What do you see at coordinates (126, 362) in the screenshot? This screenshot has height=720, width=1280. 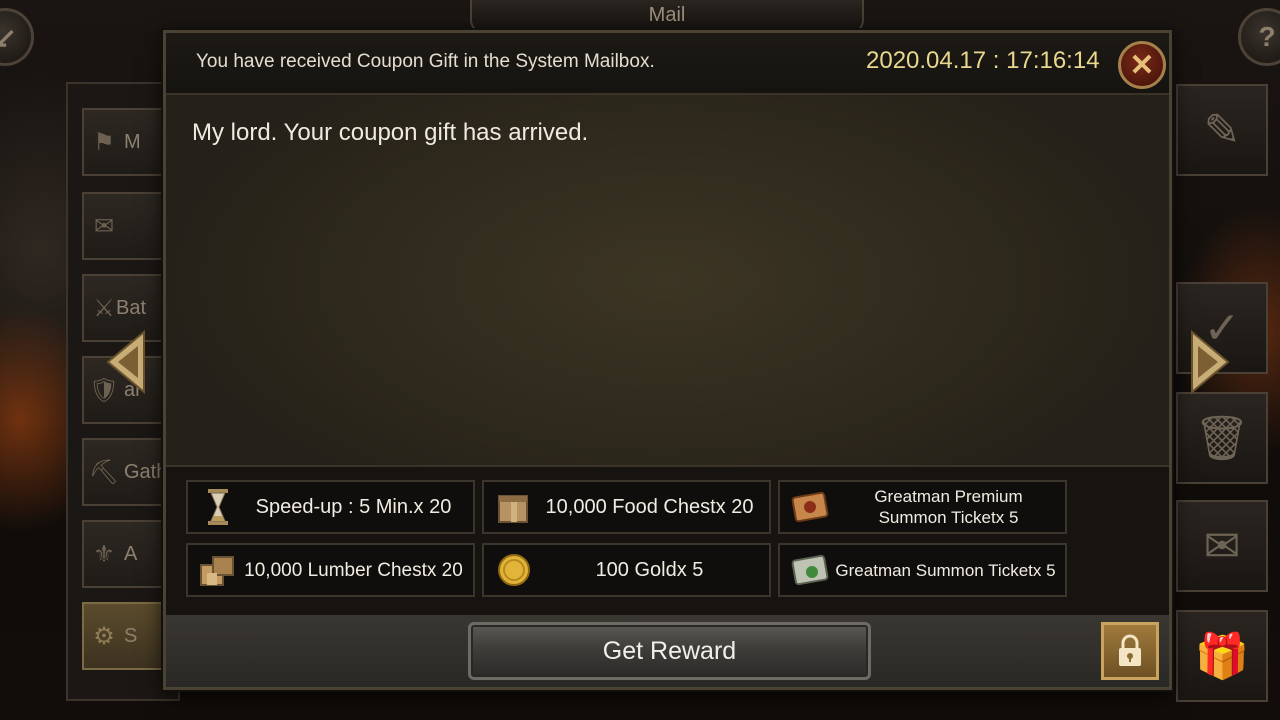 I see `previous-mail-arrow-icon` at bounding box center [126, 362].